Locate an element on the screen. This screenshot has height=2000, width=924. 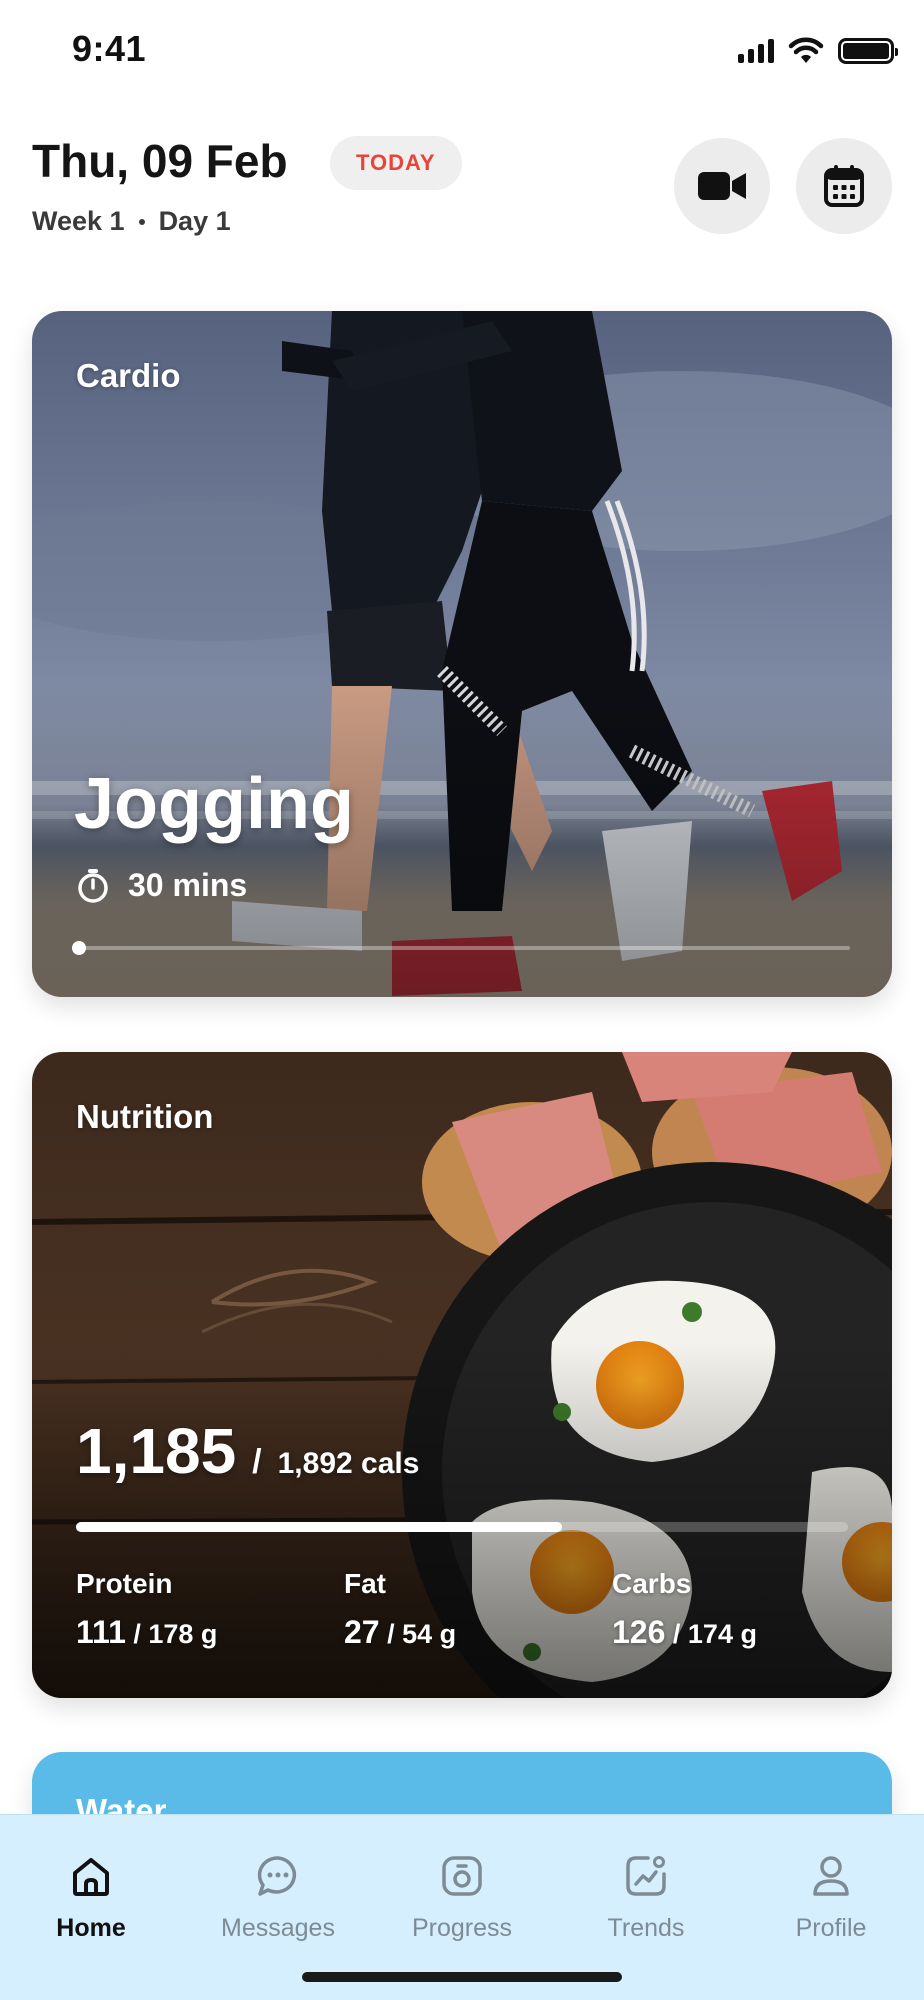
activity-title: Jogging is located at coordinates (214, 804).